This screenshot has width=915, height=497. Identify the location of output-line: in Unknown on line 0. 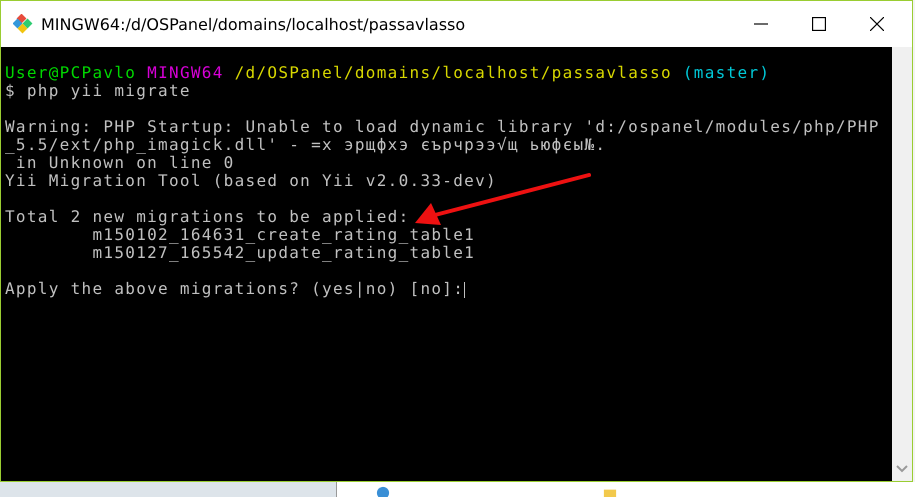
(125, 162).